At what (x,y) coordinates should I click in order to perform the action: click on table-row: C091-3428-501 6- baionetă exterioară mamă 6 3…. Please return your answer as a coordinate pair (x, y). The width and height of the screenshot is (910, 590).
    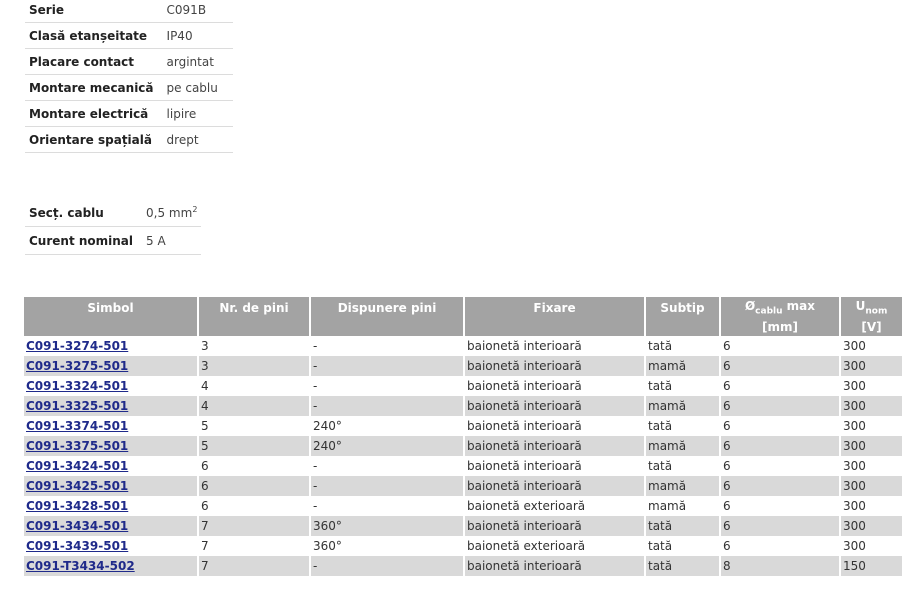
    Looking at the image, I should click on (463, 506).